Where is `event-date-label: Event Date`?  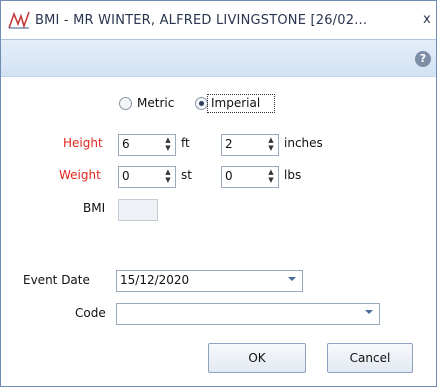 event-date-label: Event Date is located at coordinates (56, 280).